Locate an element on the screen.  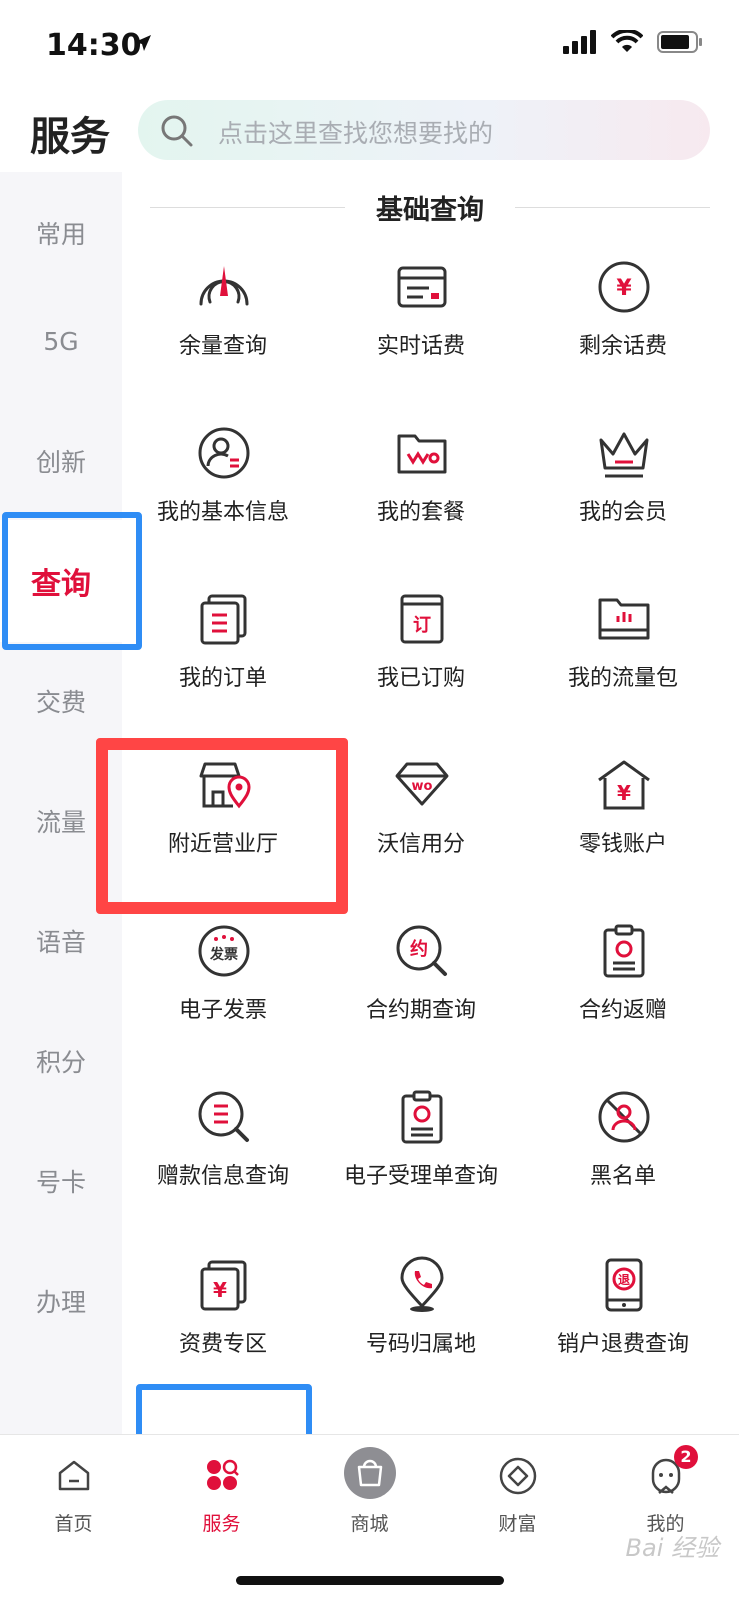
folder-wo-icon is located at coordinates (422, 454).